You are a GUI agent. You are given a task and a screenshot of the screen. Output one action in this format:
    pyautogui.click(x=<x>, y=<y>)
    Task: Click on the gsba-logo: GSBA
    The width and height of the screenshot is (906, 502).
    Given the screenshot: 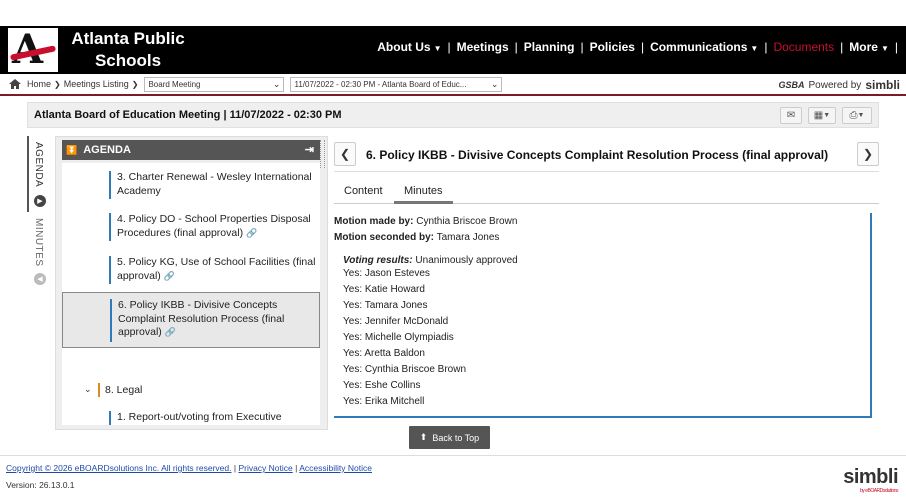 What is the action you would take?
    pyautogui.click(x=791, y=85)
    